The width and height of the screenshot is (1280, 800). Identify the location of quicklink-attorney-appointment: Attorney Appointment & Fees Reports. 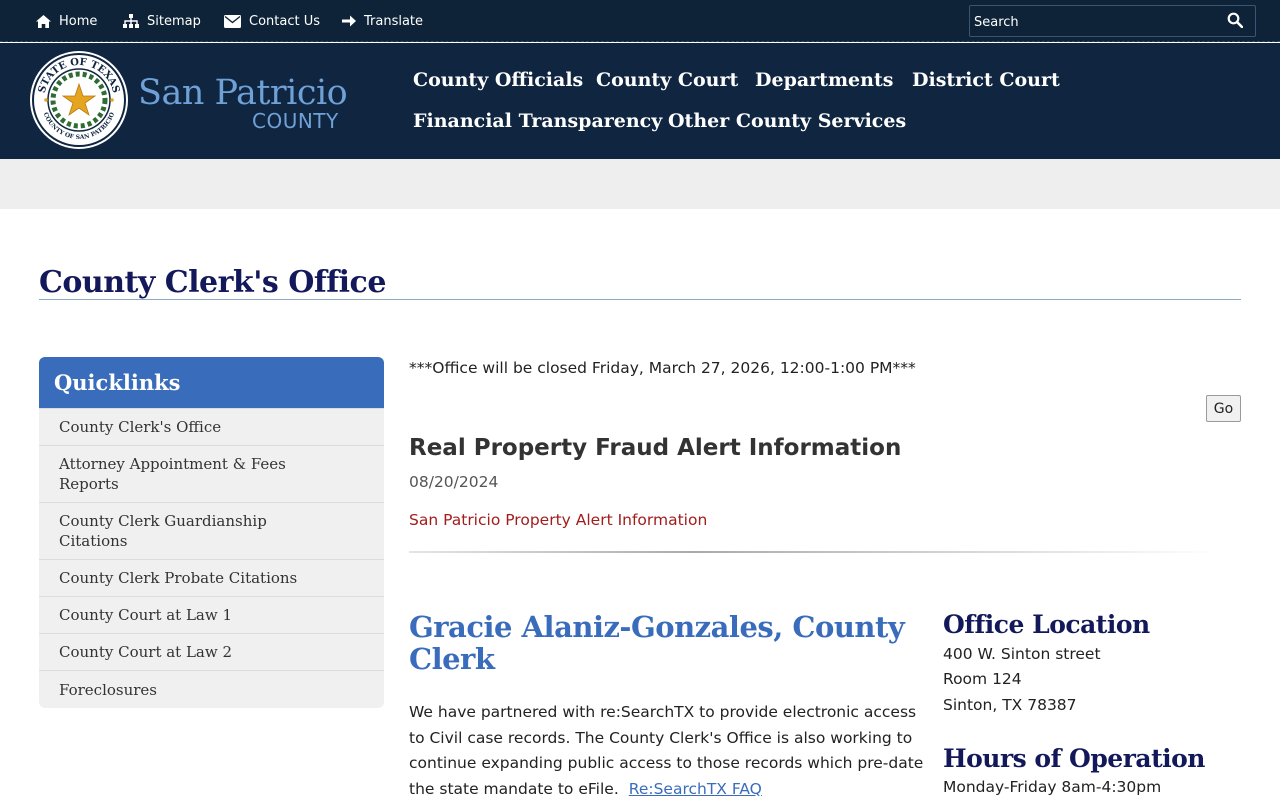
(211, 473).